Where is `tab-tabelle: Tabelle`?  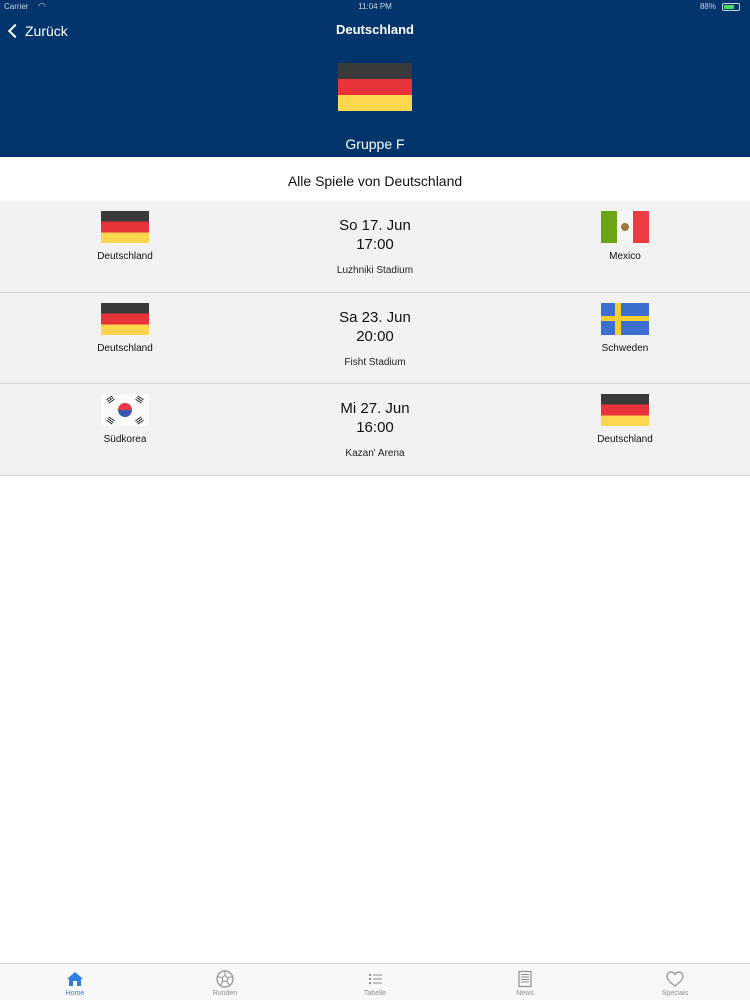
tab-tabelle: Tabelle is located at coordinates (375, 982).